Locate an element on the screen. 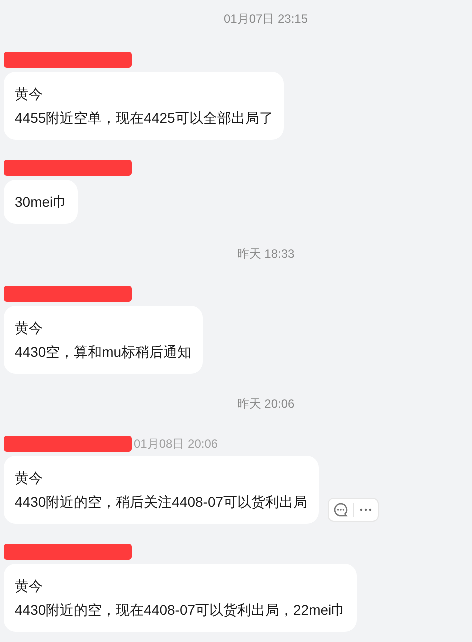 This screenshot has height=642, width=472. timestamp: 01月07日 23:15 is located at coordinates (266, 19).